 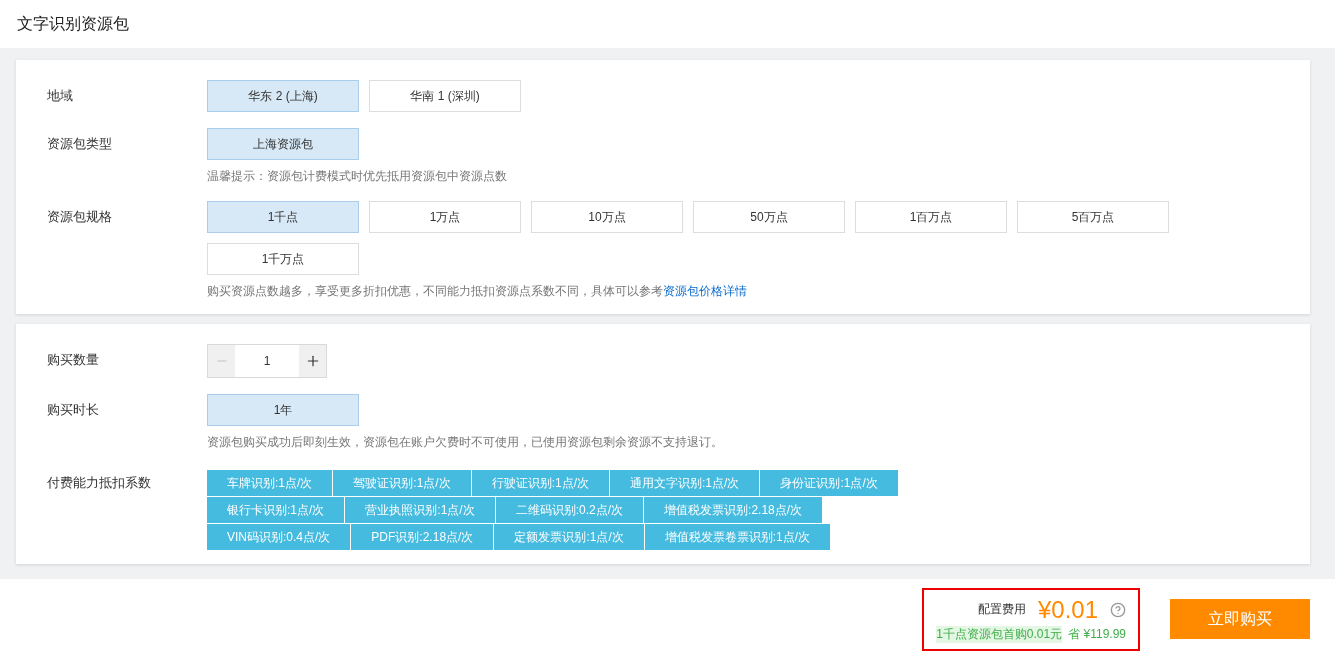 I want to click on price-details-link: 资源包价格详情, so click(x=705, y=291).